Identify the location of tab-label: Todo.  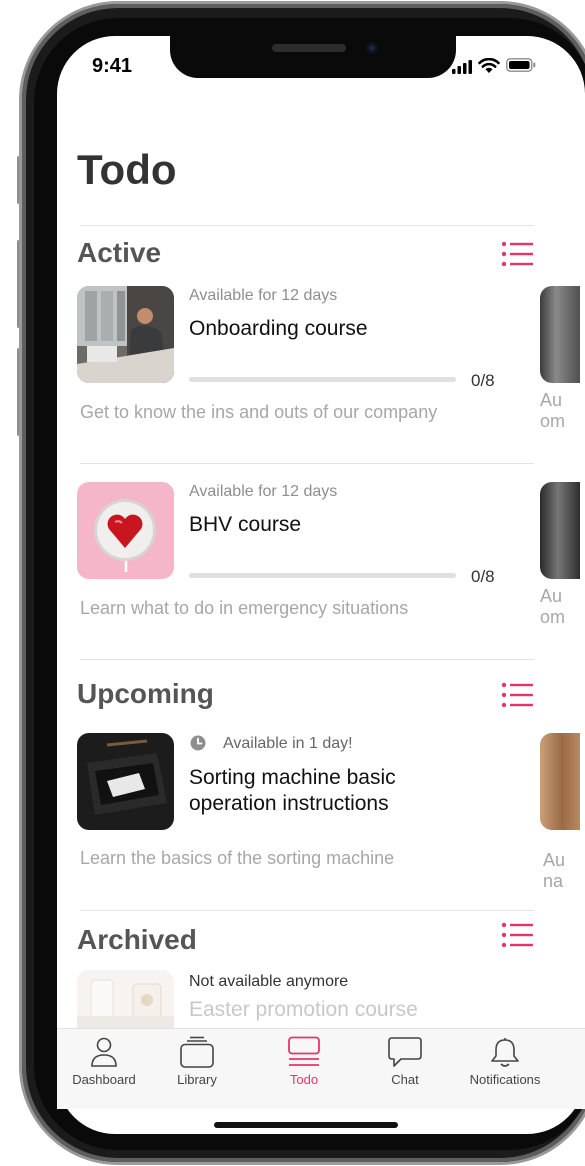
(304, 1079).